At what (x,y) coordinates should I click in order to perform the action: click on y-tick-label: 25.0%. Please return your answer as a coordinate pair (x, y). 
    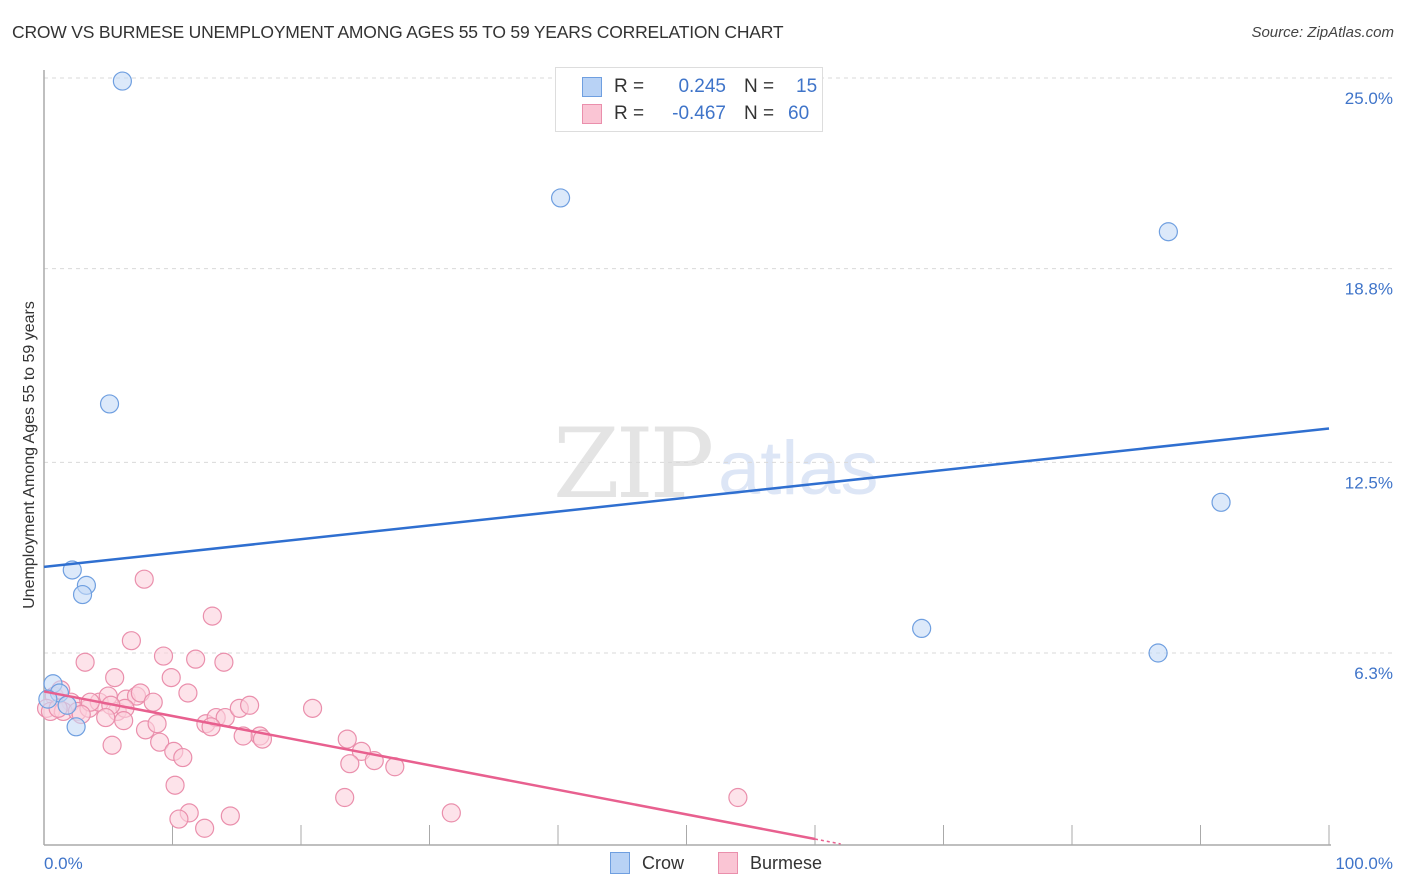
    Looking at the image, I should click on (1369, 98).